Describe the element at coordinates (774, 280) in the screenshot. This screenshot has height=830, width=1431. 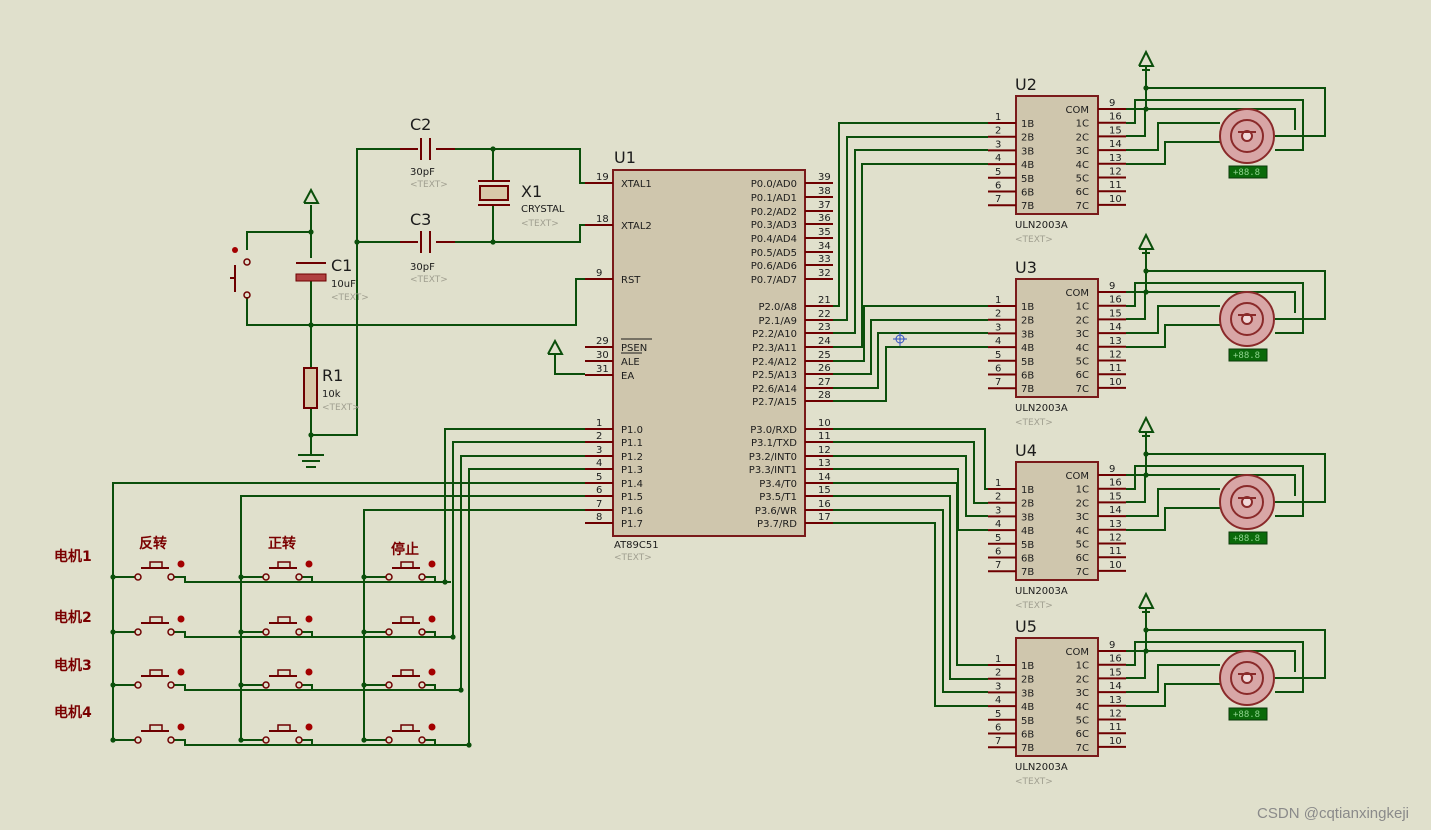
I see `mcu-pin-label: P0.7/AD7` at that location.